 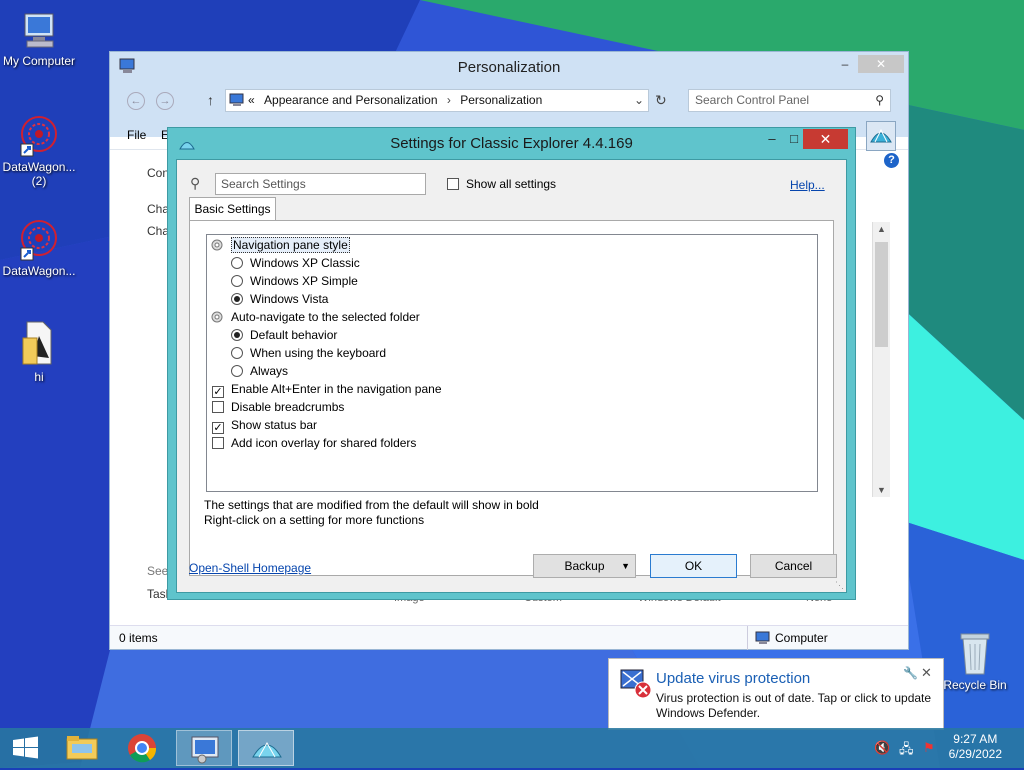 I want to click on radio-when-using-keyboard: When using the keyboard, so click(x=308, y=353).